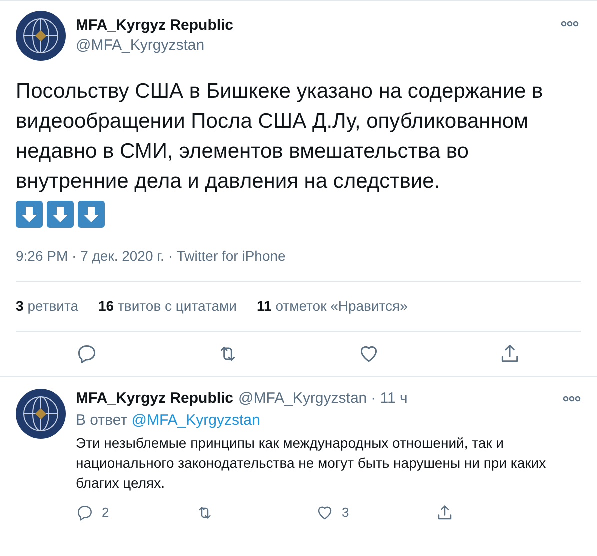 This screenshot has height=556, width=597. Describe the element at coordinates (47, 306) in the screenshot. I see `stat-link: 3 ретвита` at that location.